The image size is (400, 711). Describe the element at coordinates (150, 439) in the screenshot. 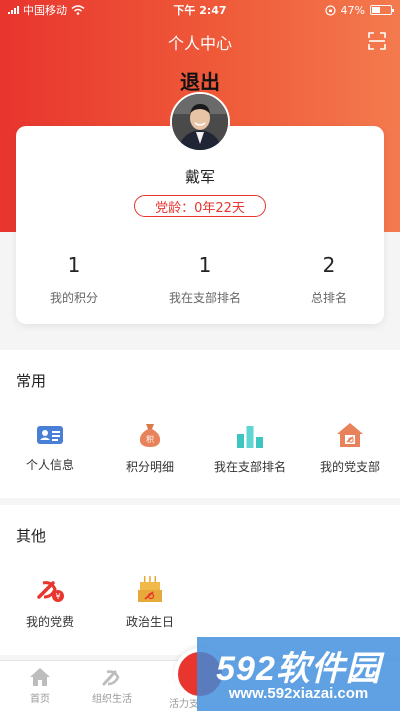

I see `svg-text: 积` at that location.